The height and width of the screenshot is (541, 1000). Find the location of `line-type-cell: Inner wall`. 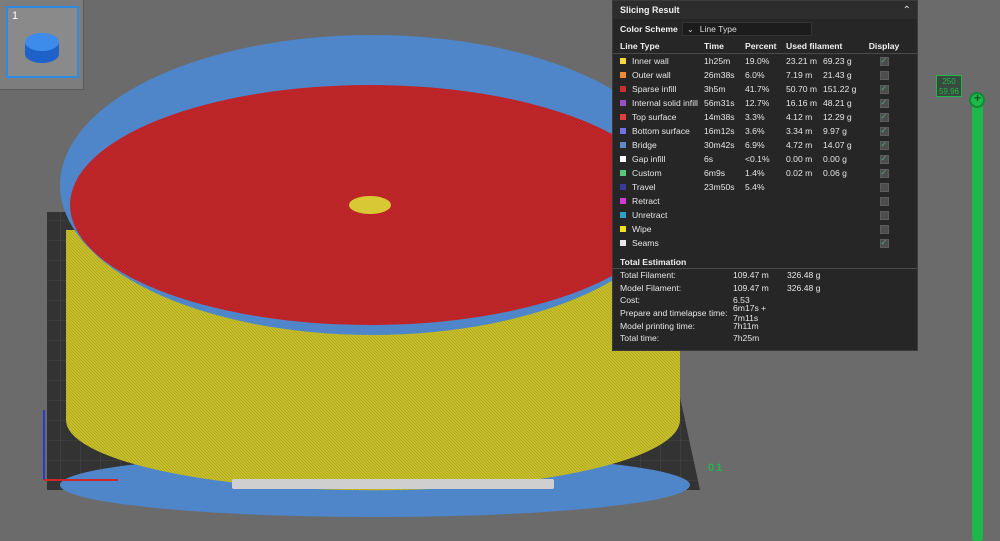

line-type-cell: Inner wall is located at coordinates (662, 61).